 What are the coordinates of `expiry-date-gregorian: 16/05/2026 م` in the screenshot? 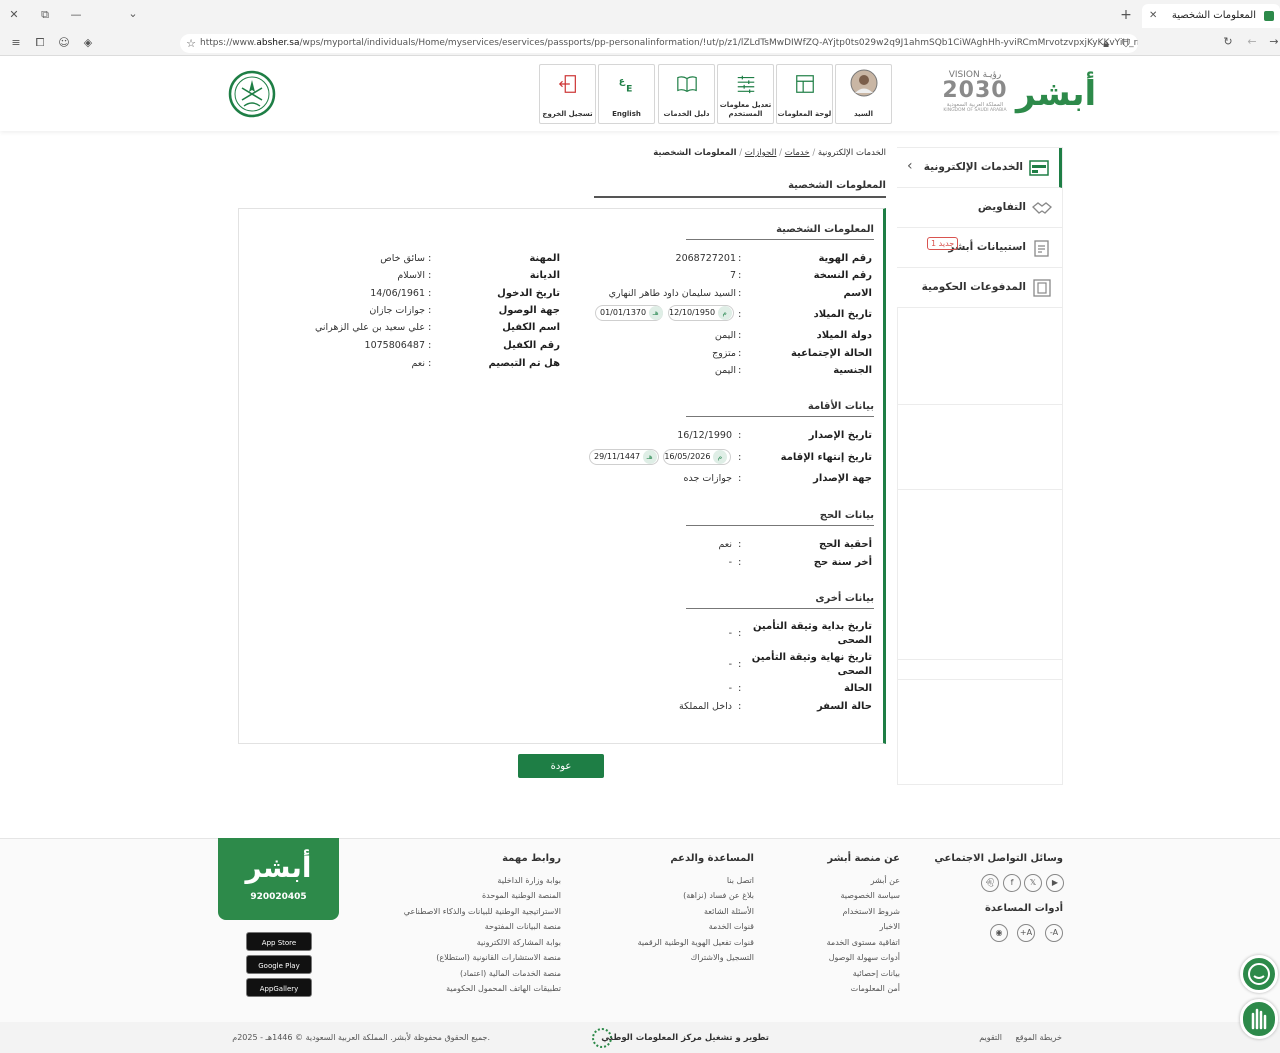 It's located at (697, 457).